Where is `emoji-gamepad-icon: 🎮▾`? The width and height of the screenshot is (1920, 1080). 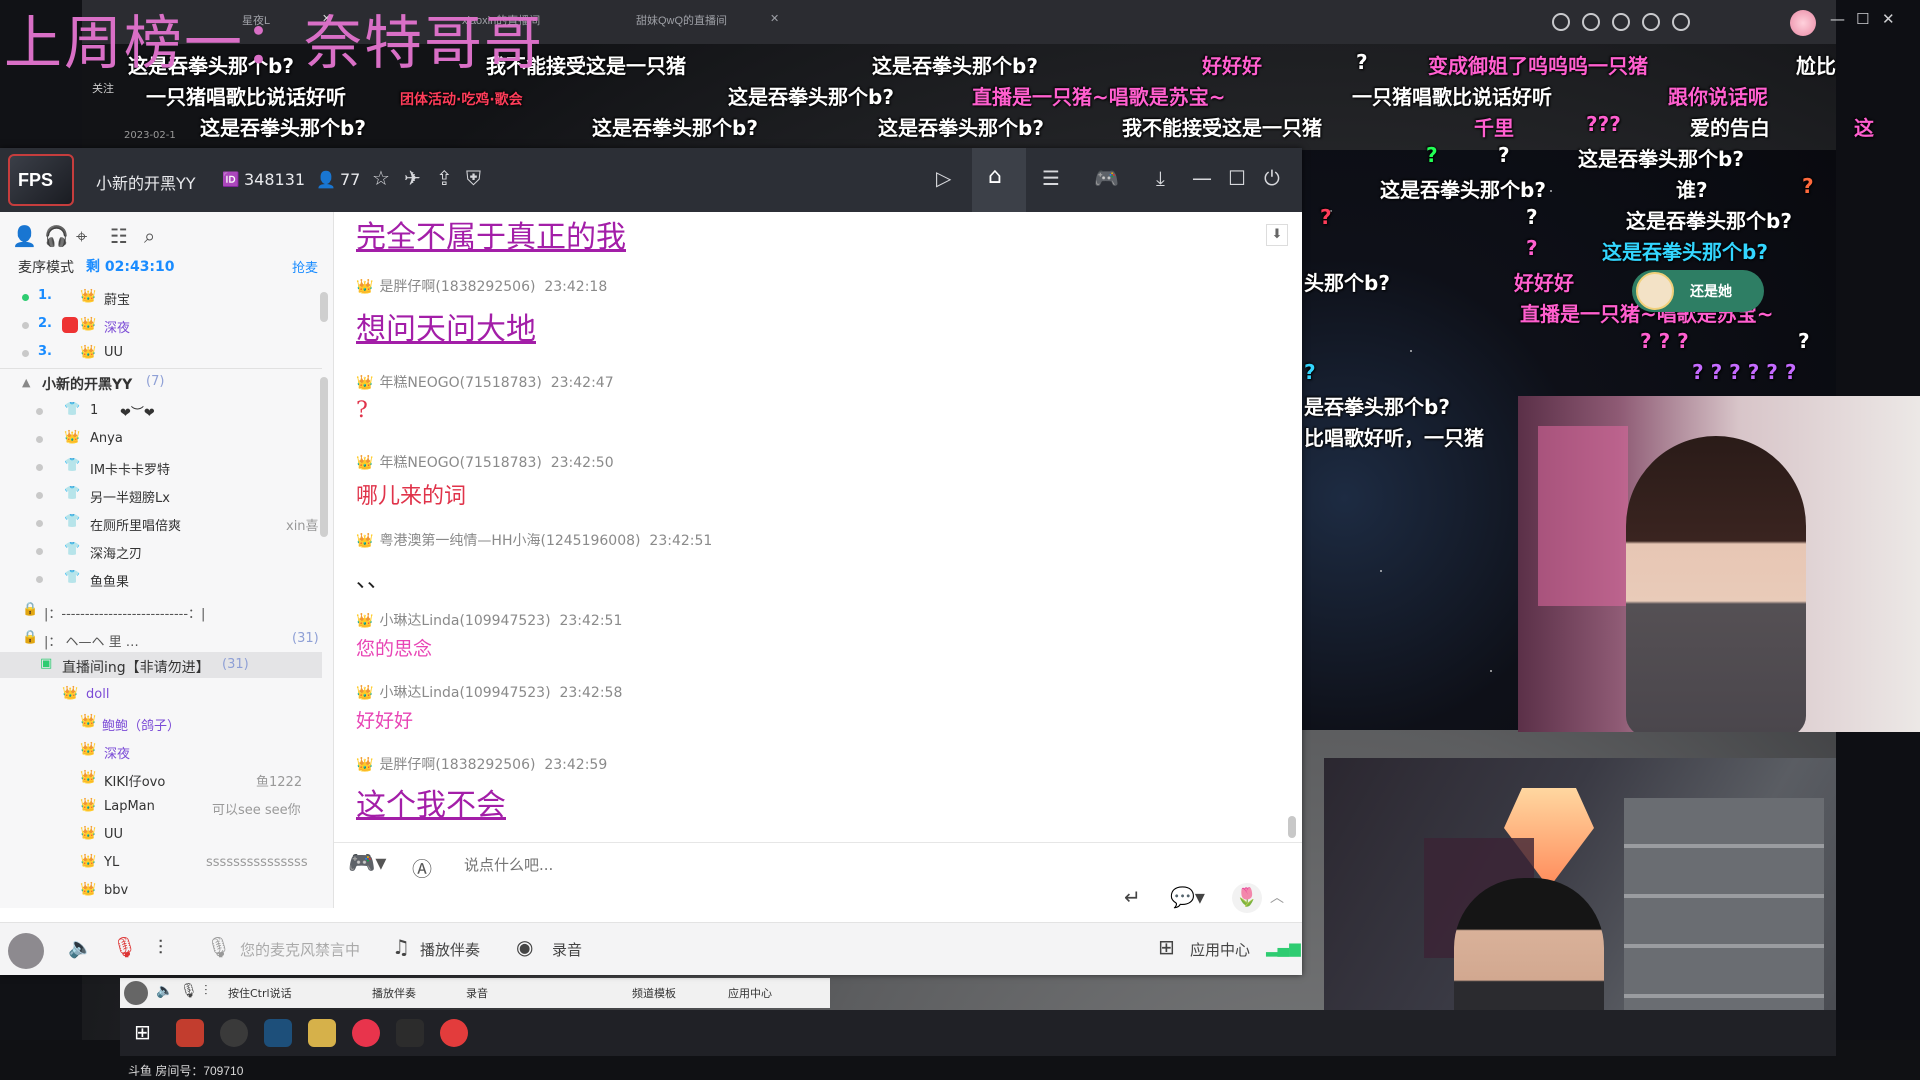 emoji-gamepad-icon: 🎮▾ is located at coordinates (367, 863).